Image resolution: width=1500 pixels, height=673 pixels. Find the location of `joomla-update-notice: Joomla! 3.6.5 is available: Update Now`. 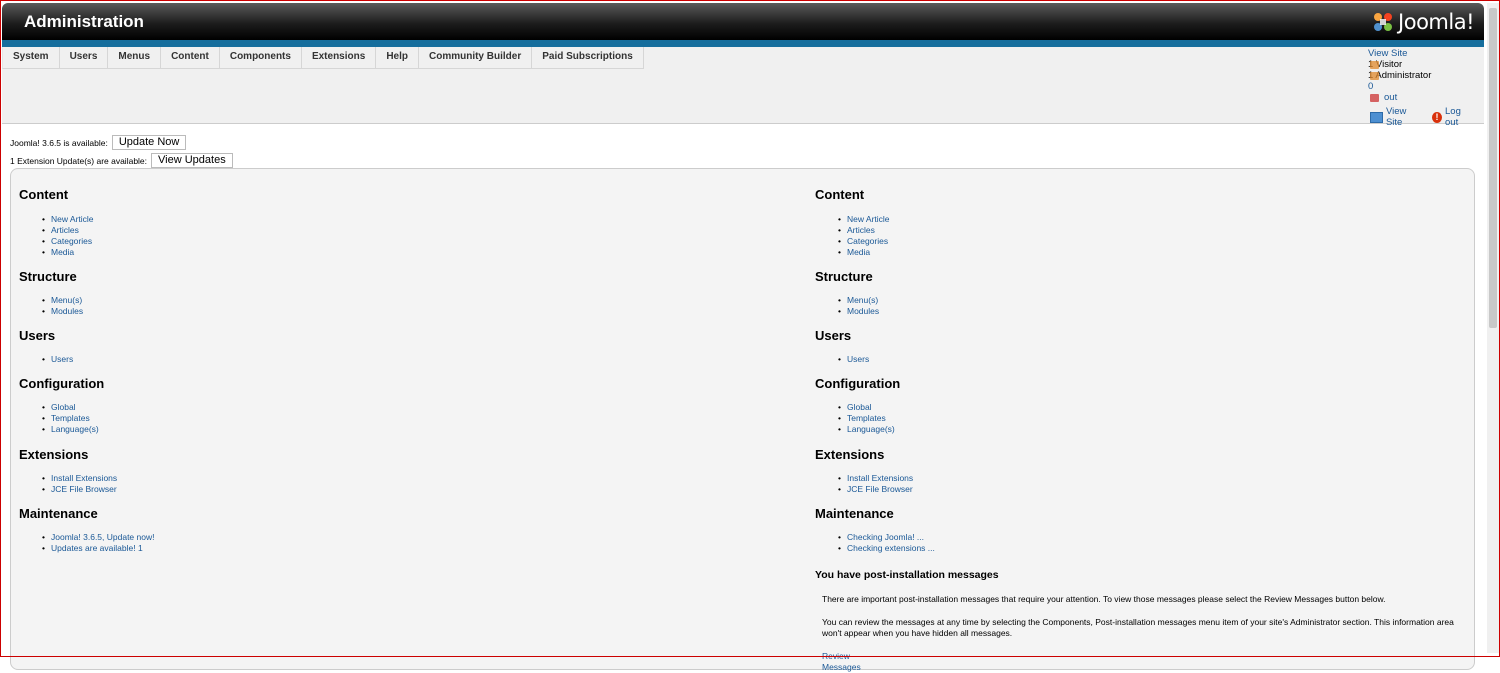

joomla-update-notice: Joomla! 3.6.5 is available: Update Now is located at coordinates (98, 142).